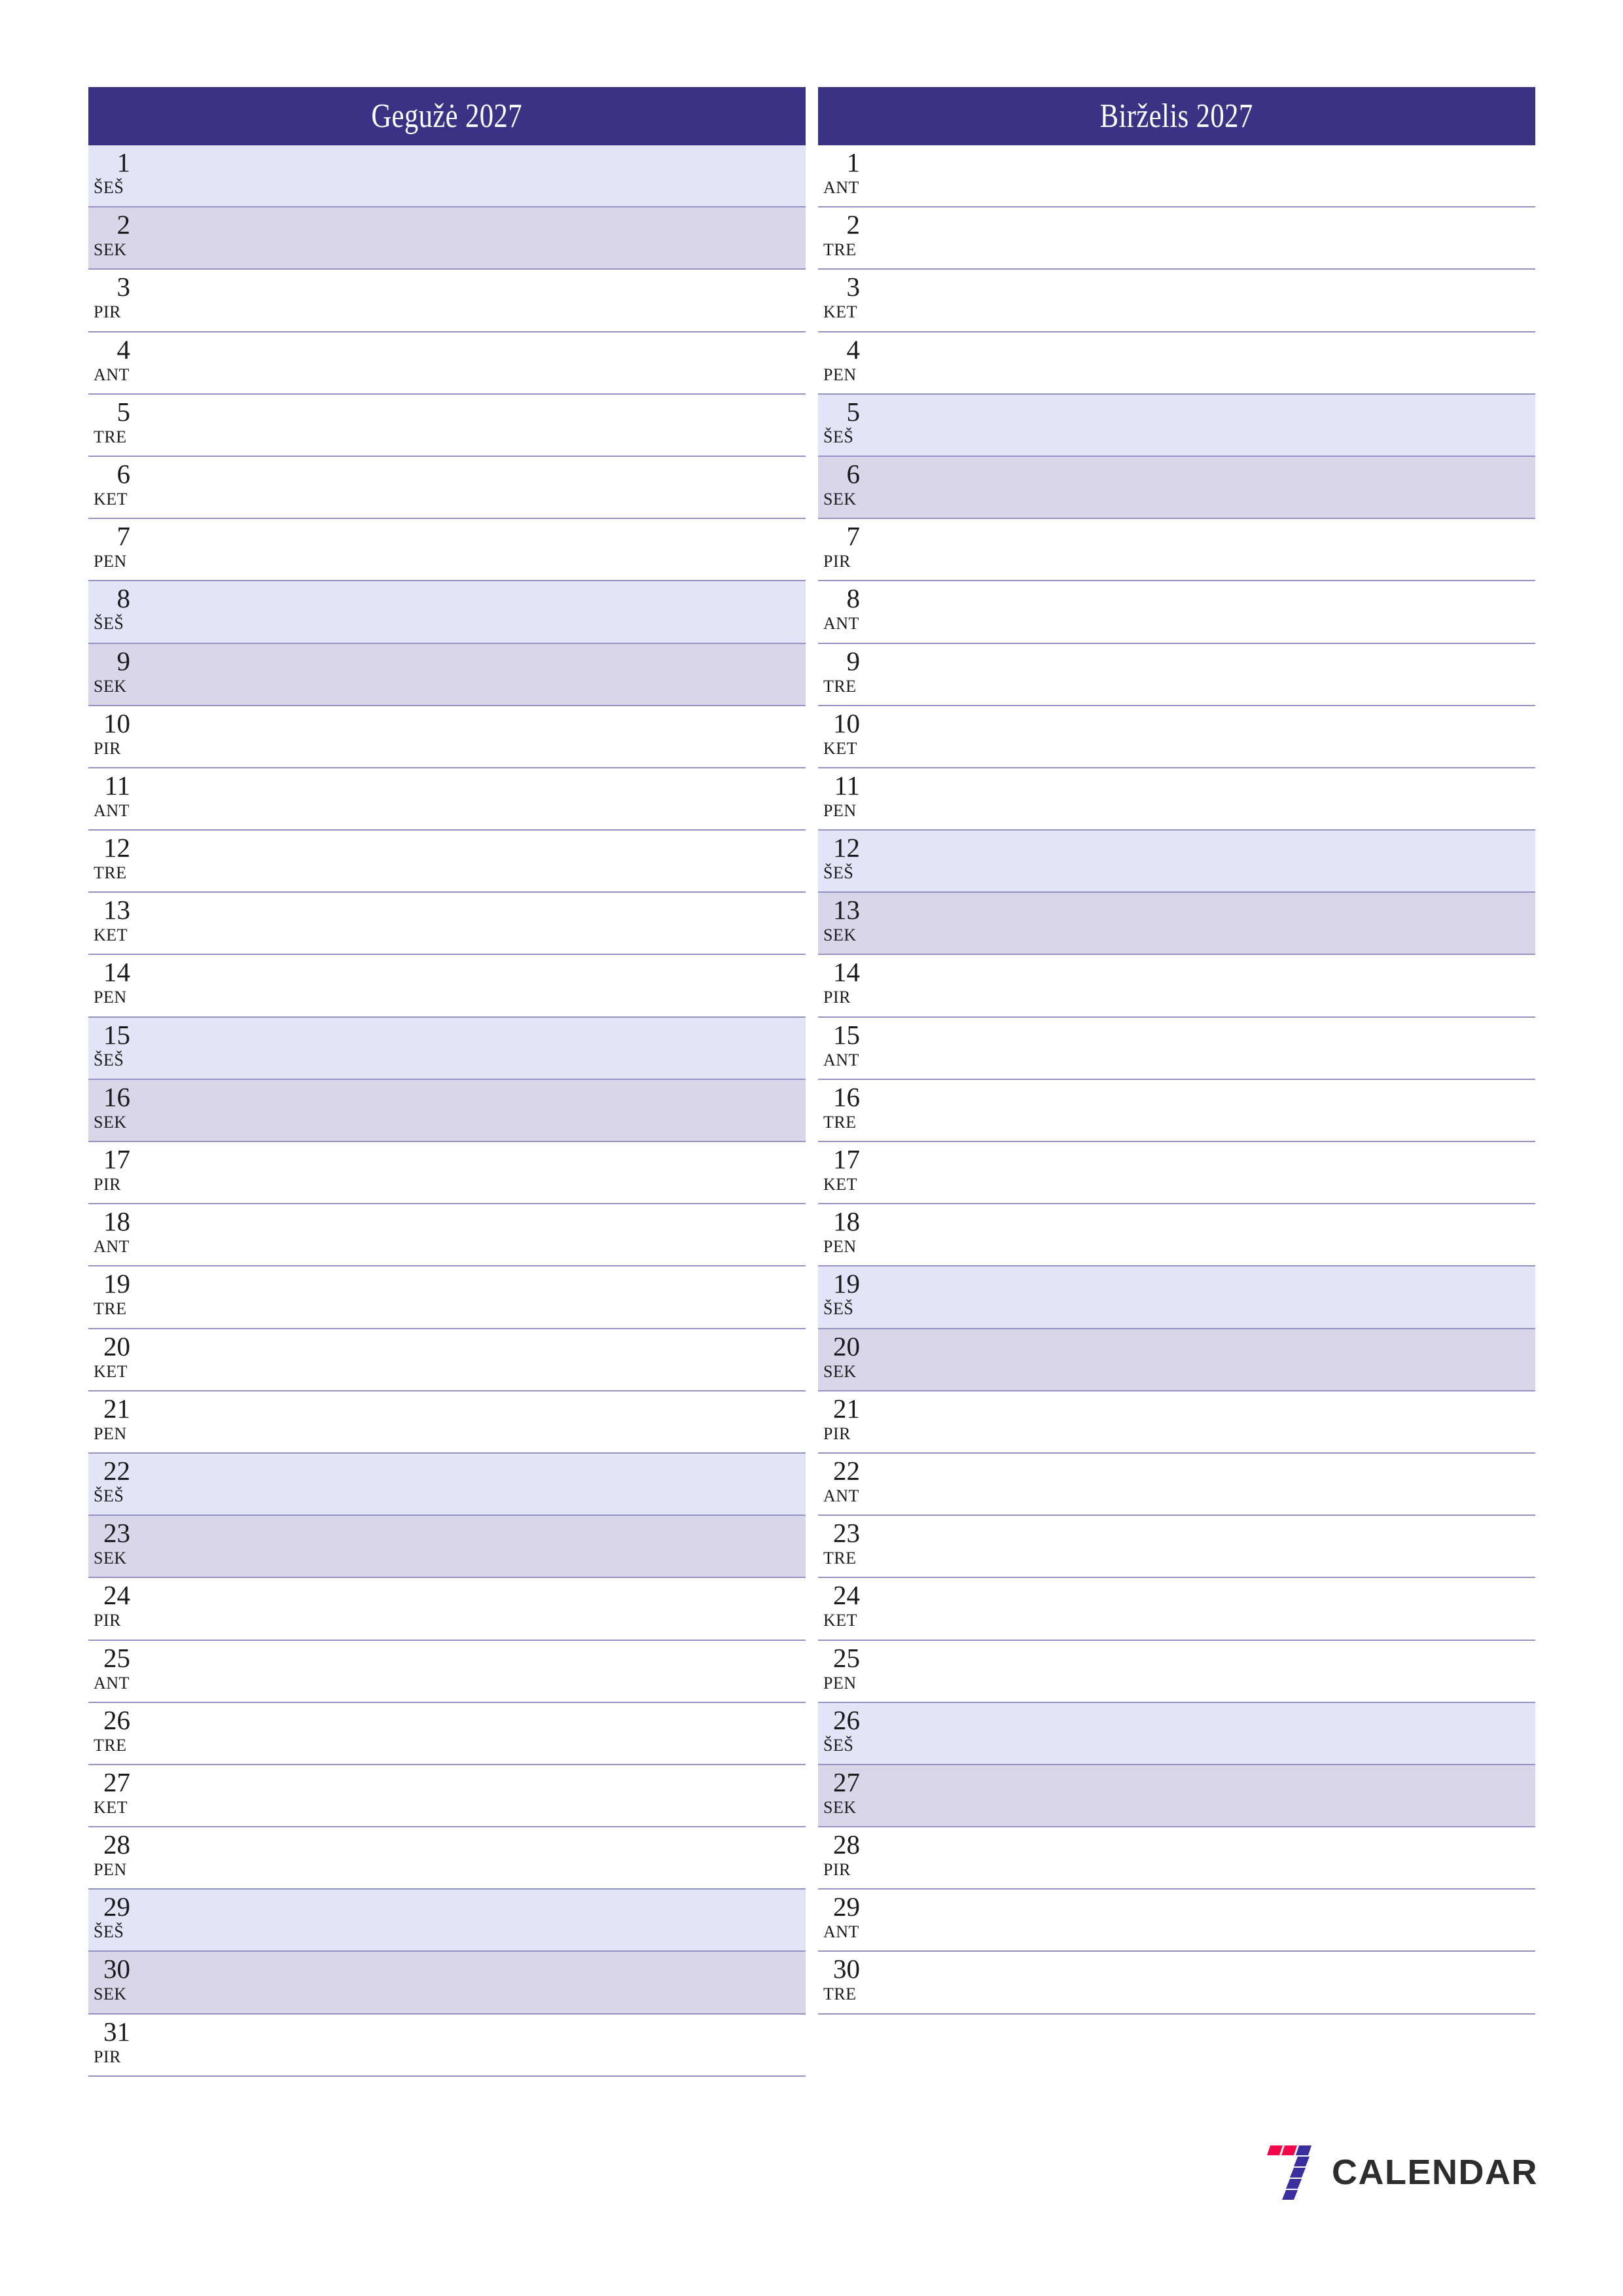 The image size is (1623, 2296). I want to click on day-row: 1 ŠEŠ, so click(447, 176).